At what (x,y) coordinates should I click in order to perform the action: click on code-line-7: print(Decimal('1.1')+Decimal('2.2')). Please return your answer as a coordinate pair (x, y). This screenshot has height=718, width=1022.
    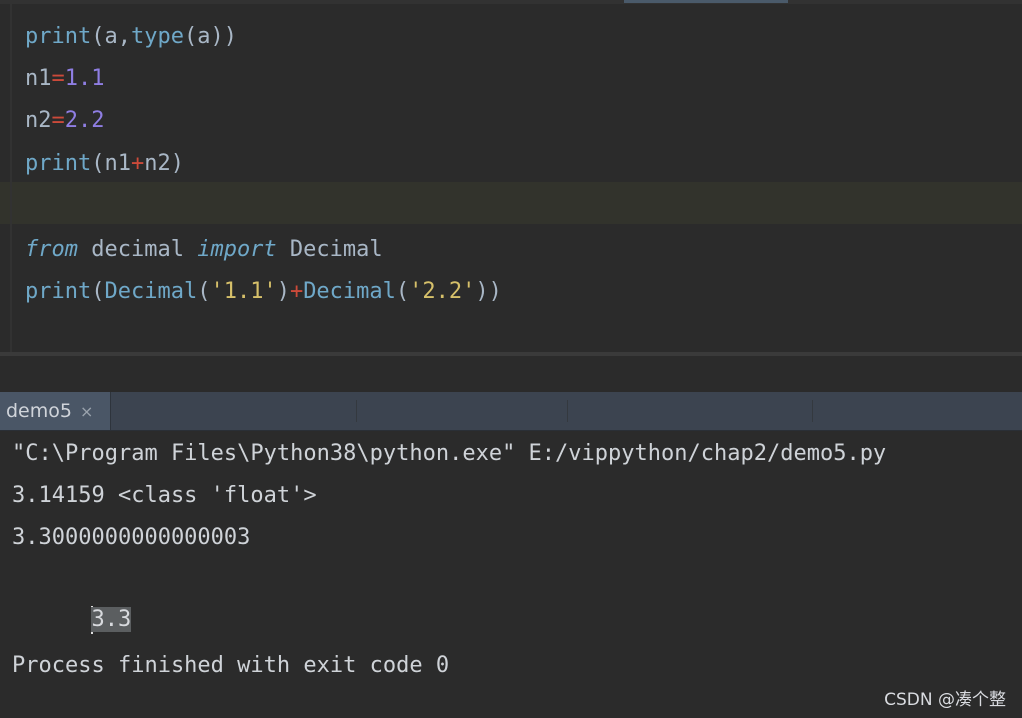
    Looking at the image, I should click on (263, 292).